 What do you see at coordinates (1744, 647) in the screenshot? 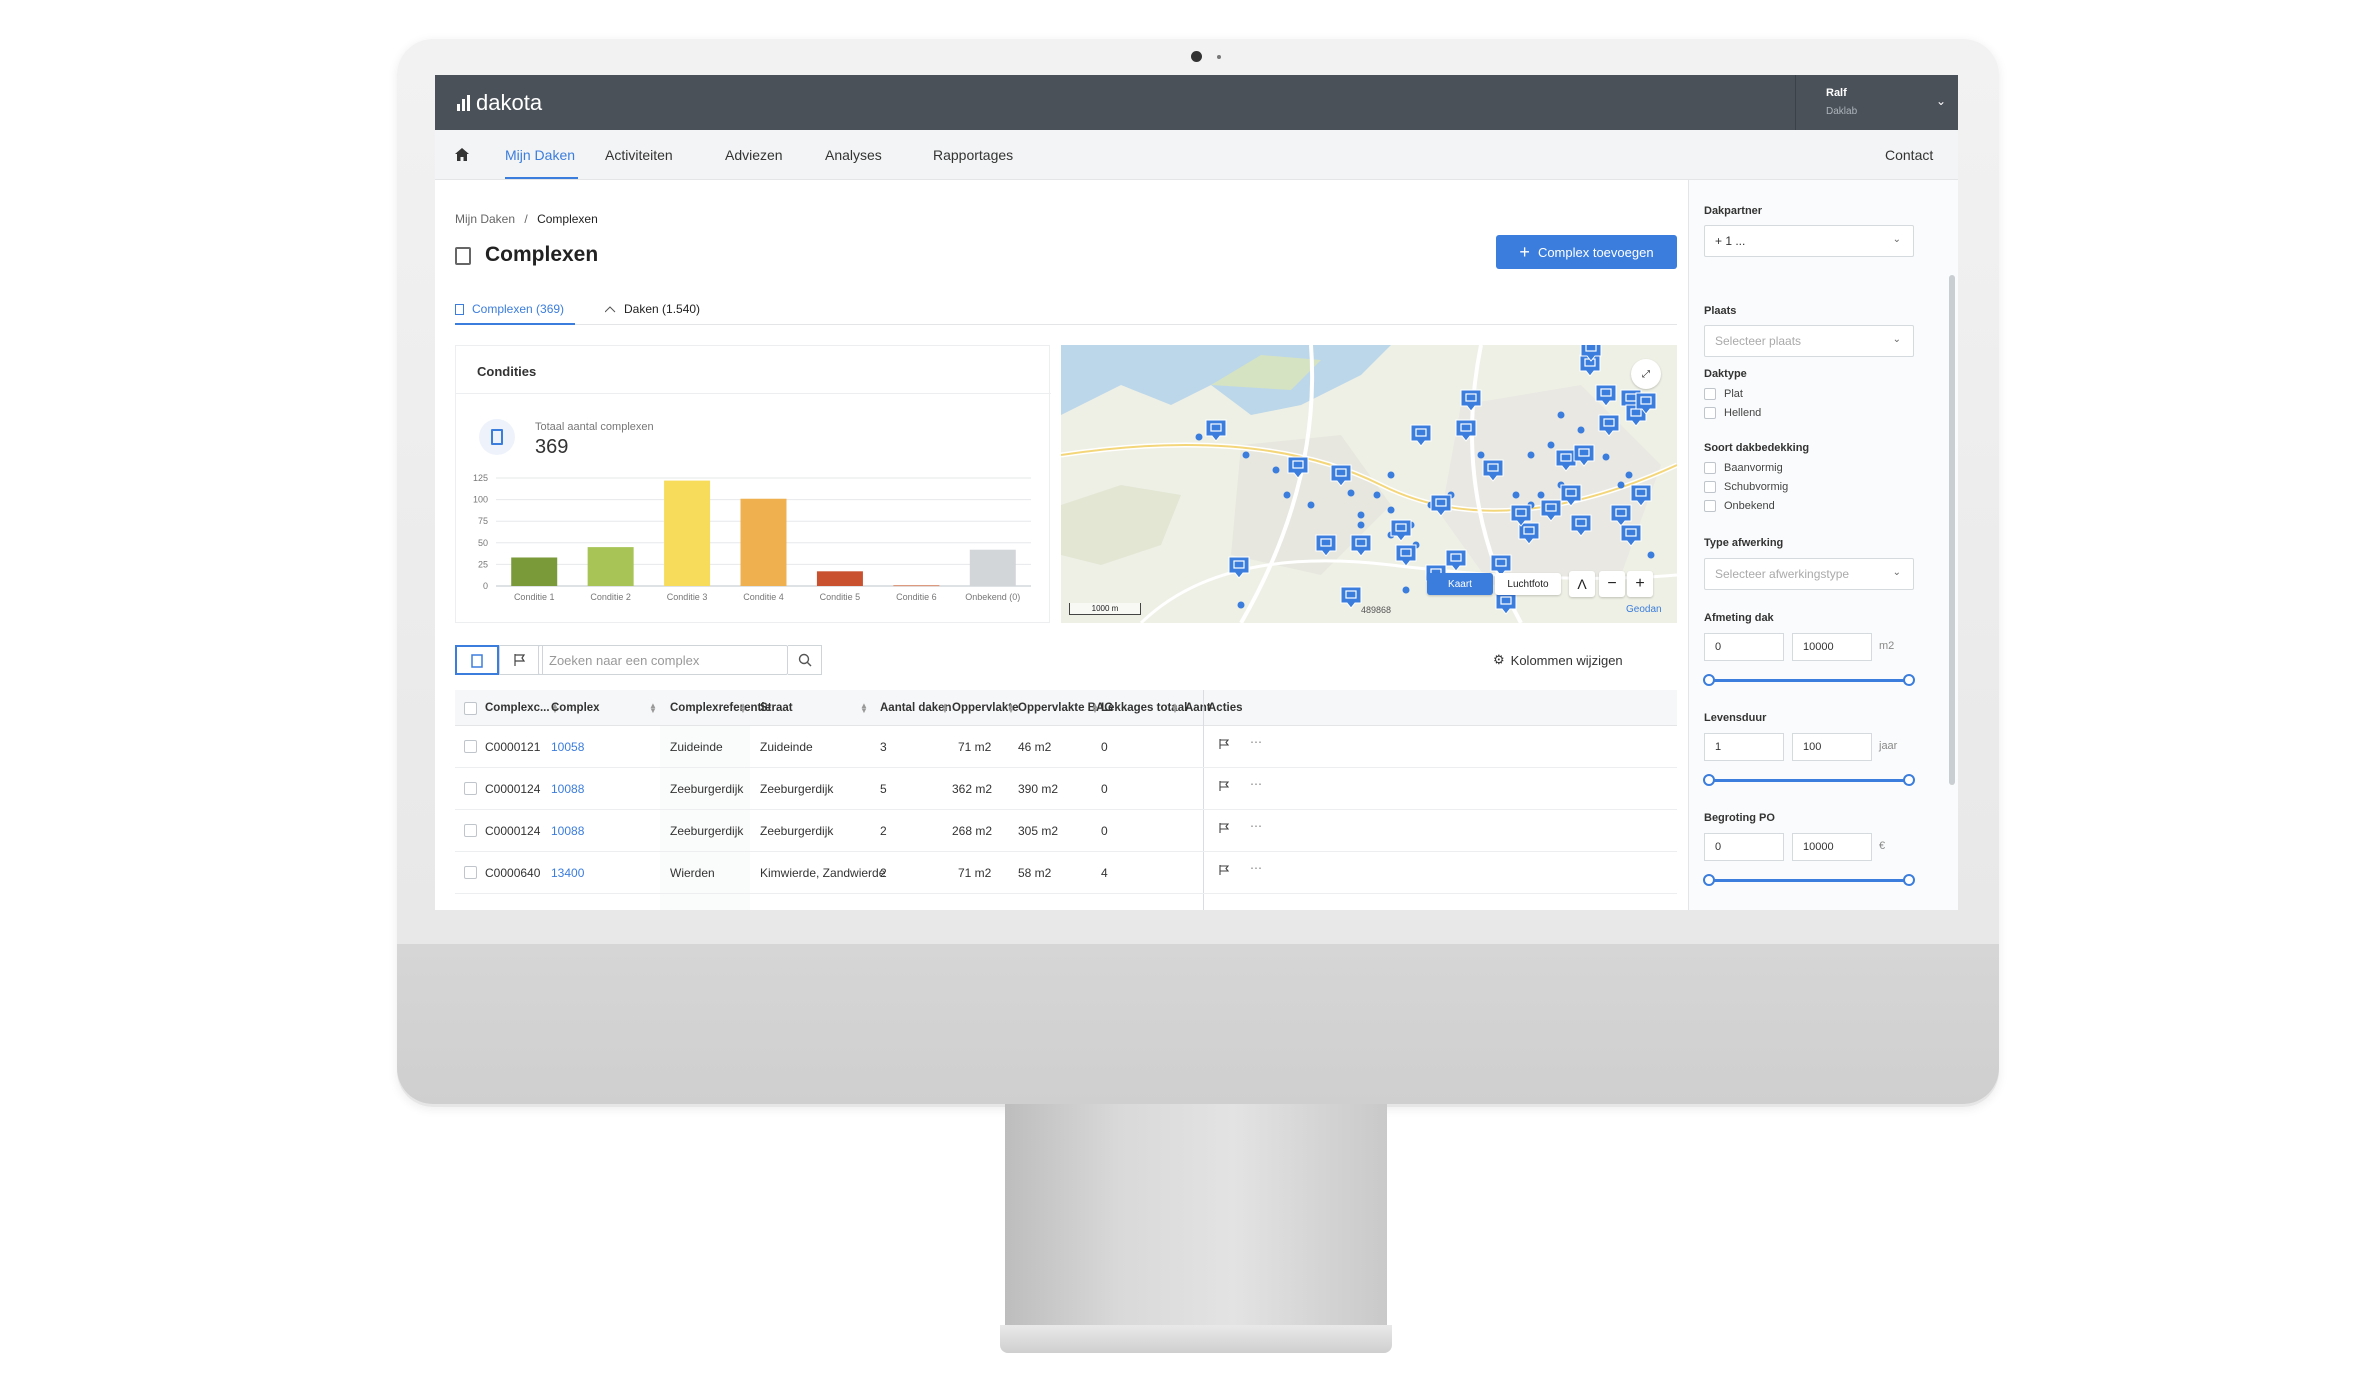
I see `afmeting-min-input: 0` at bounding box center [1744, 647].